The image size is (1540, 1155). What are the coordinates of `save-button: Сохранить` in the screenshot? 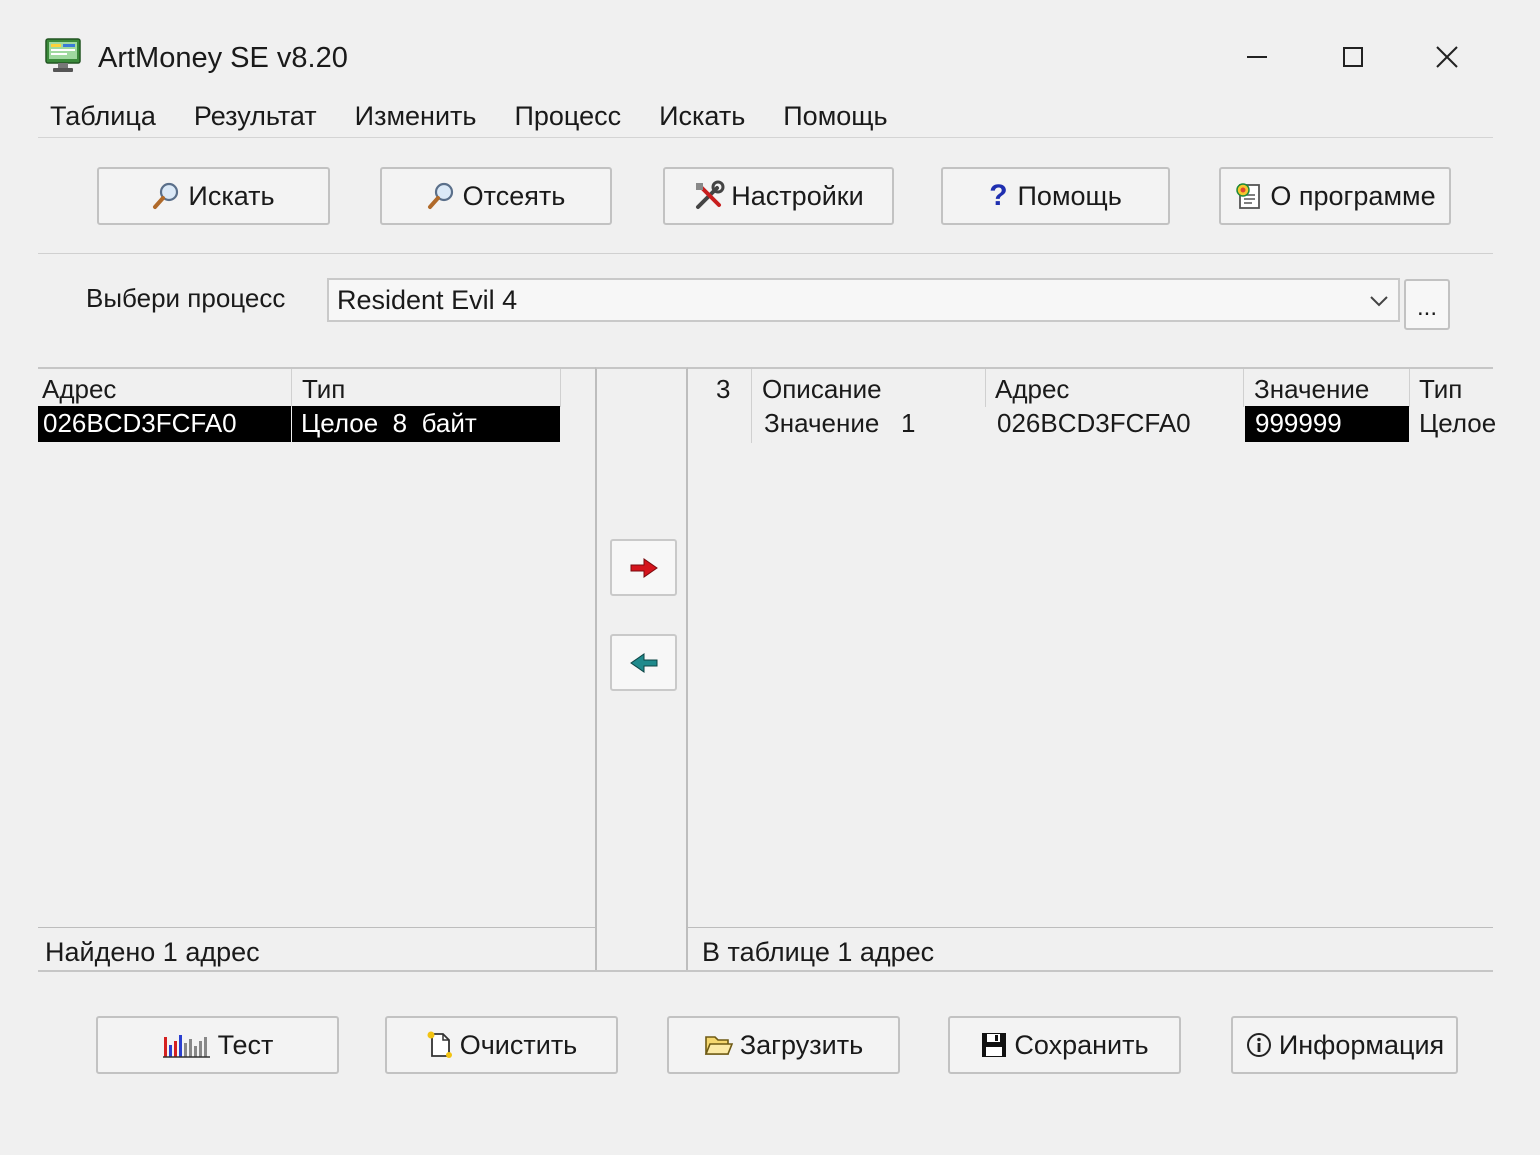 It's located at (1064, 1045).